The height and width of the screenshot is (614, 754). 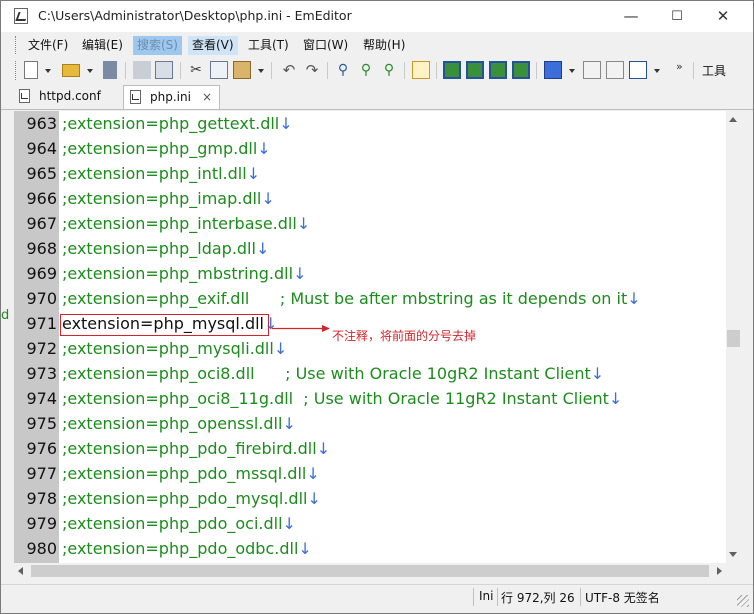 I want to click on line-text: ;extension=php_ldap.dll↓, so click(x=165, y=248).